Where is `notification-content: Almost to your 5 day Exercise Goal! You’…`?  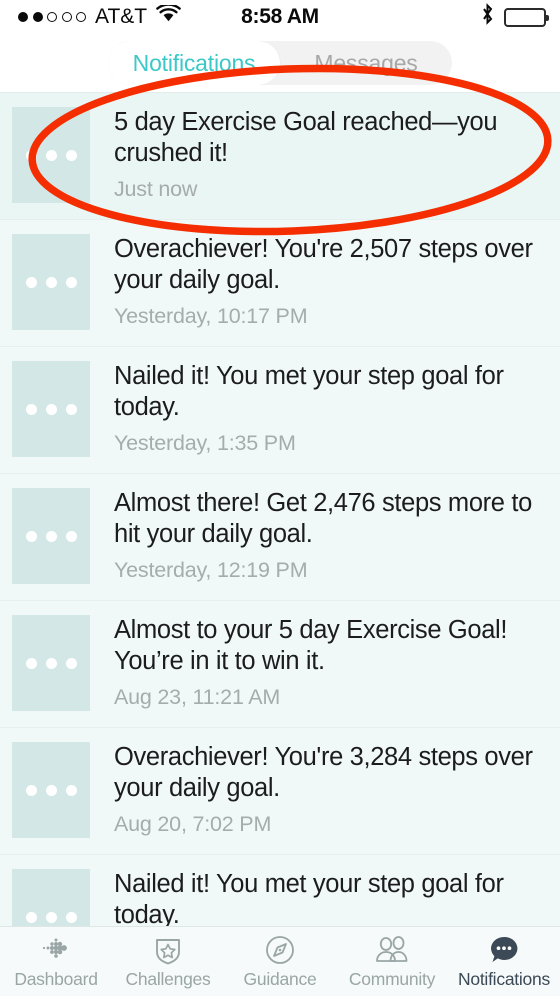
notification-content: Almost to your 5 day Exercise Goal! You’… is located at coordinates (325, 663).